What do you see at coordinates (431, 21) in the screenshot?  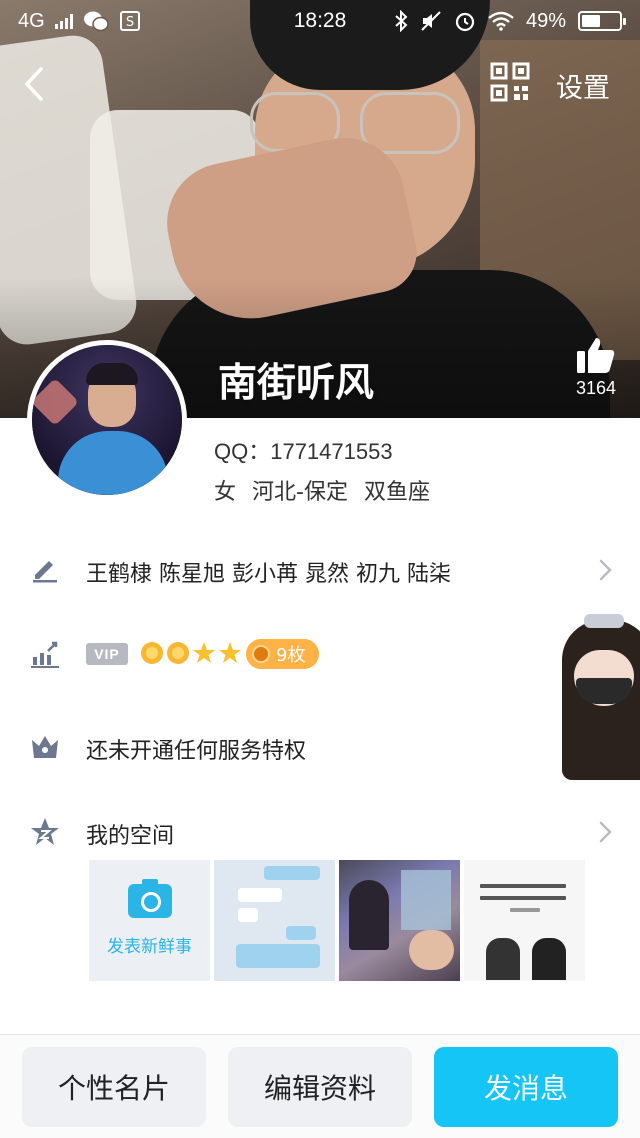 I see `mute-icon` at bounding box center [431, 21].